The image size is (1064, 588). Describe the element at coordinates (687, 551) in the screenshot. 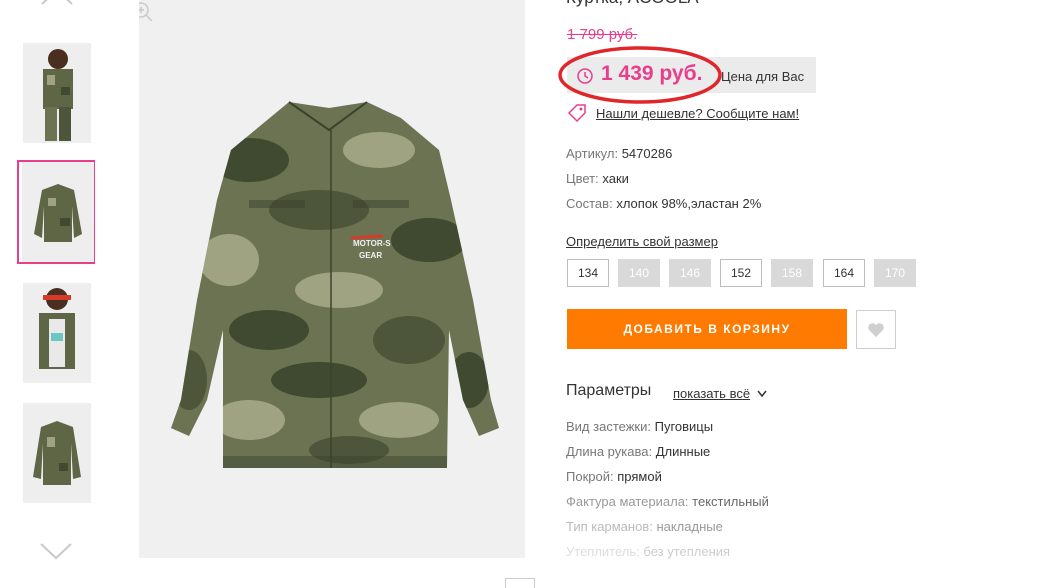

I see `param-value: без утепления` at that location.